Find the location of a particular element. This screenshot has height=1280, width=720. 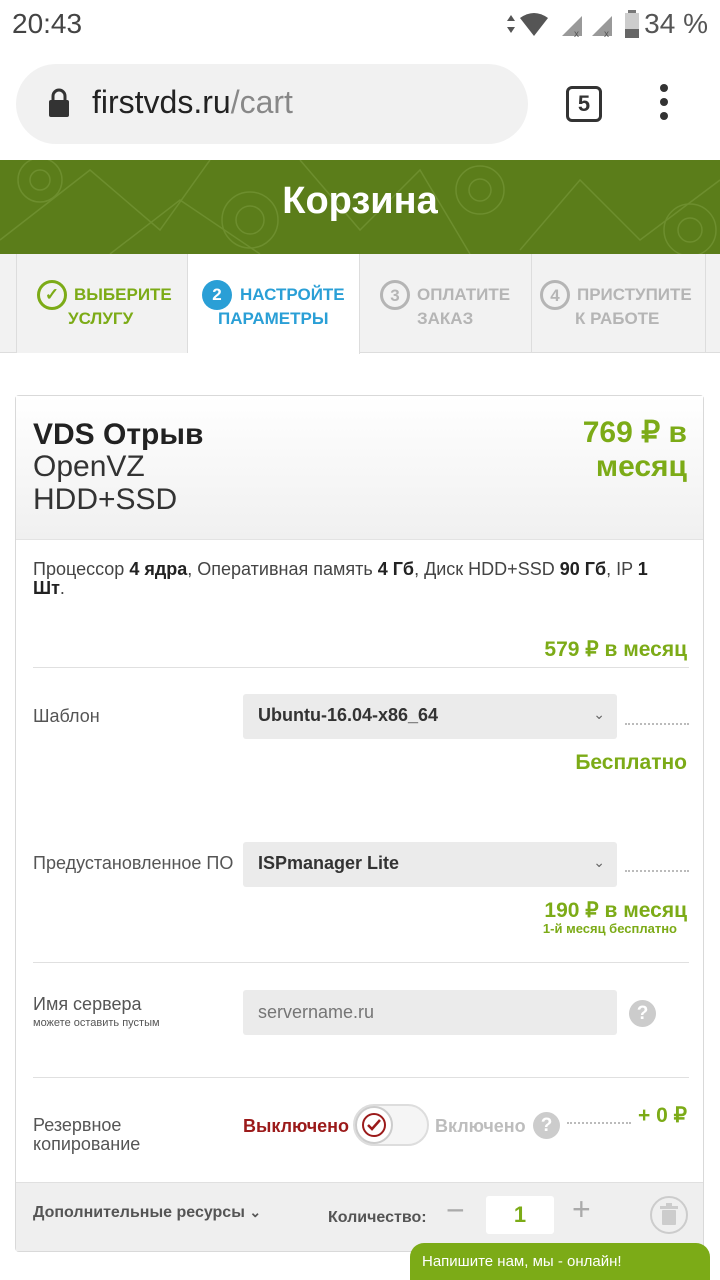

plan-type: OpenVZ HDD+SSD is located at coordinates (105, 483).